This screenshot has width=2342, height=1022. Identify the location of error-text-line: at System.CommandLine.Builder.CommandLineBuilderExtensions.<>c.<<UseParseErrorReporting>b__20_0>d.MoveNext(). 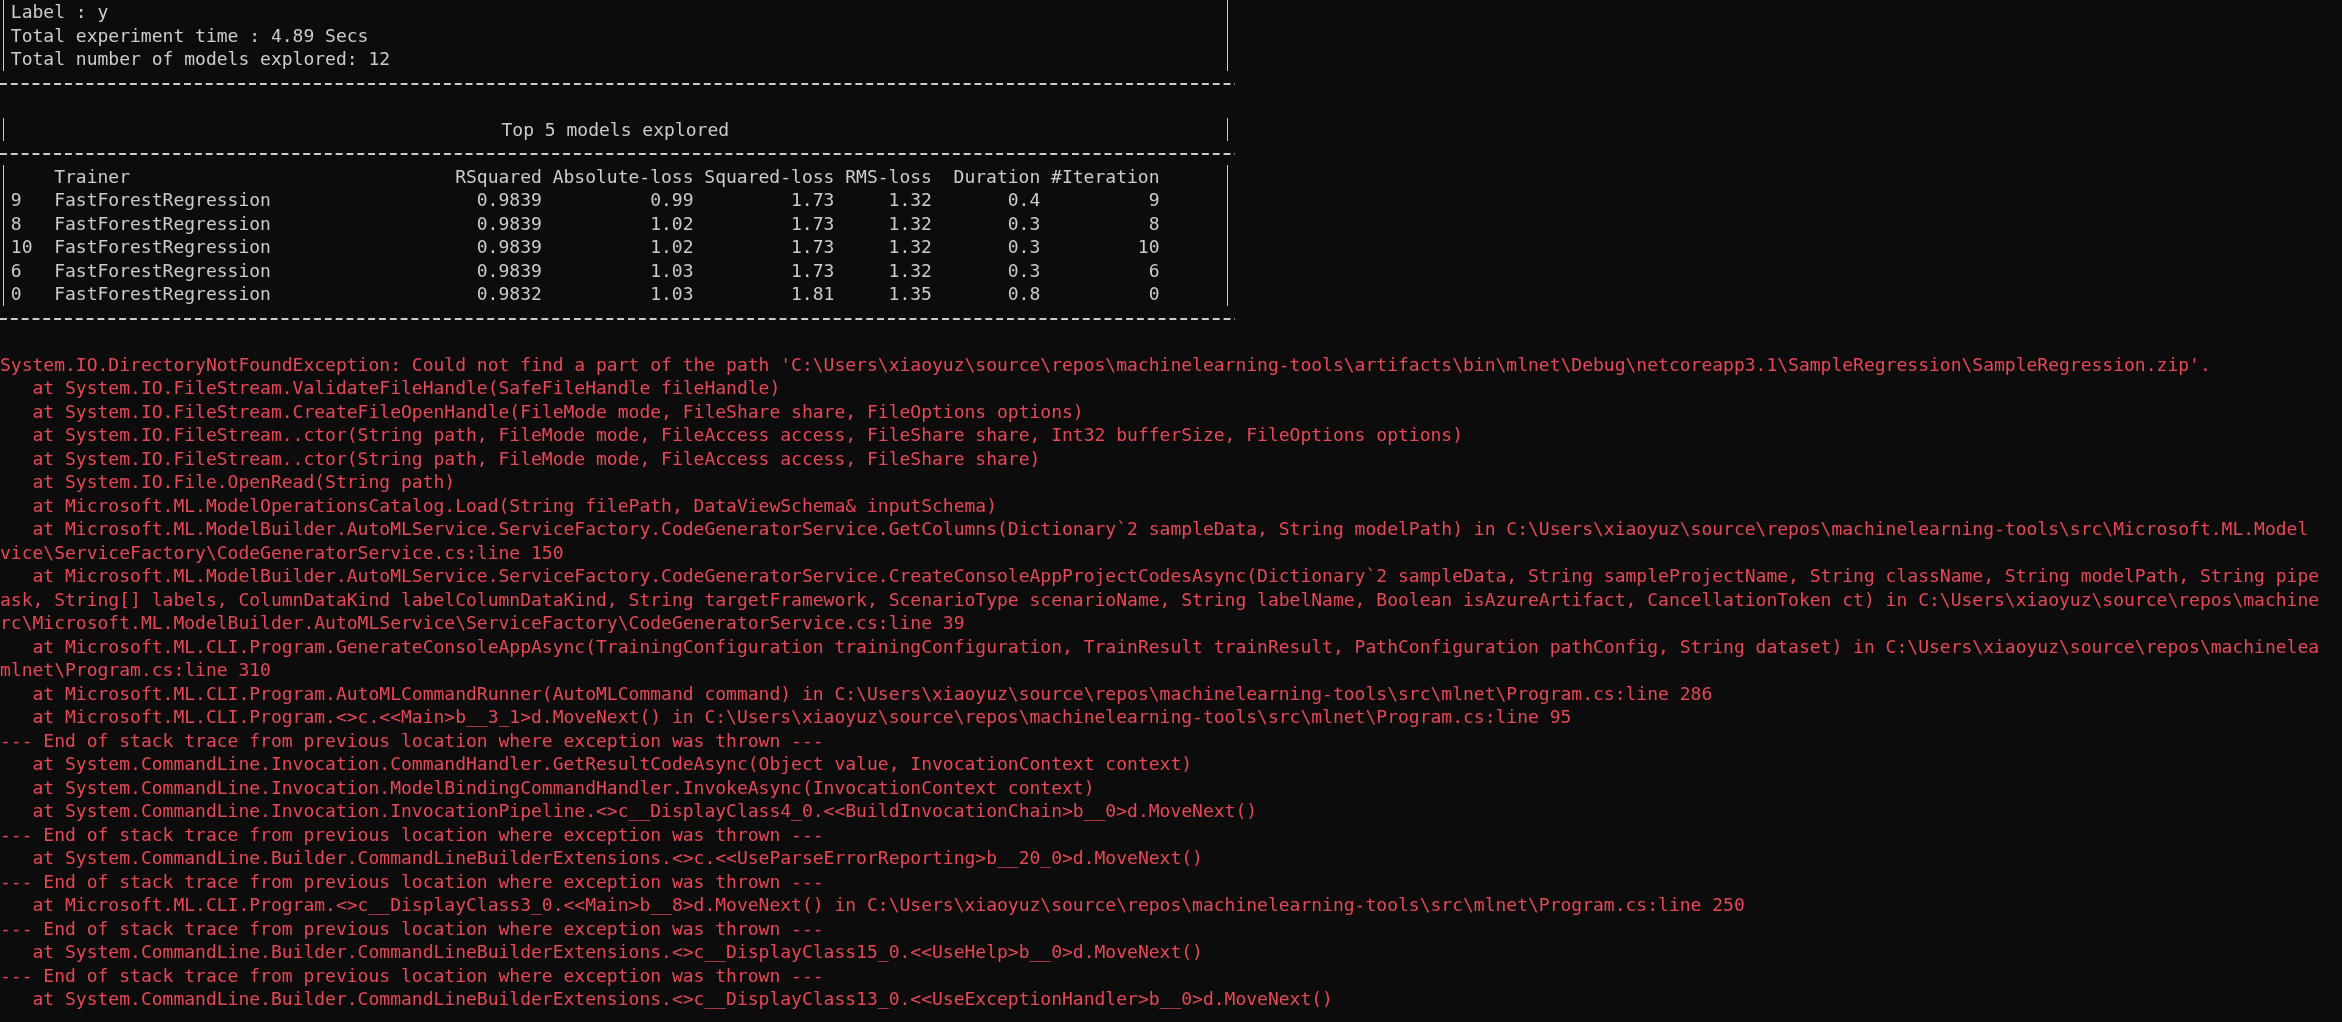
(617, 858).